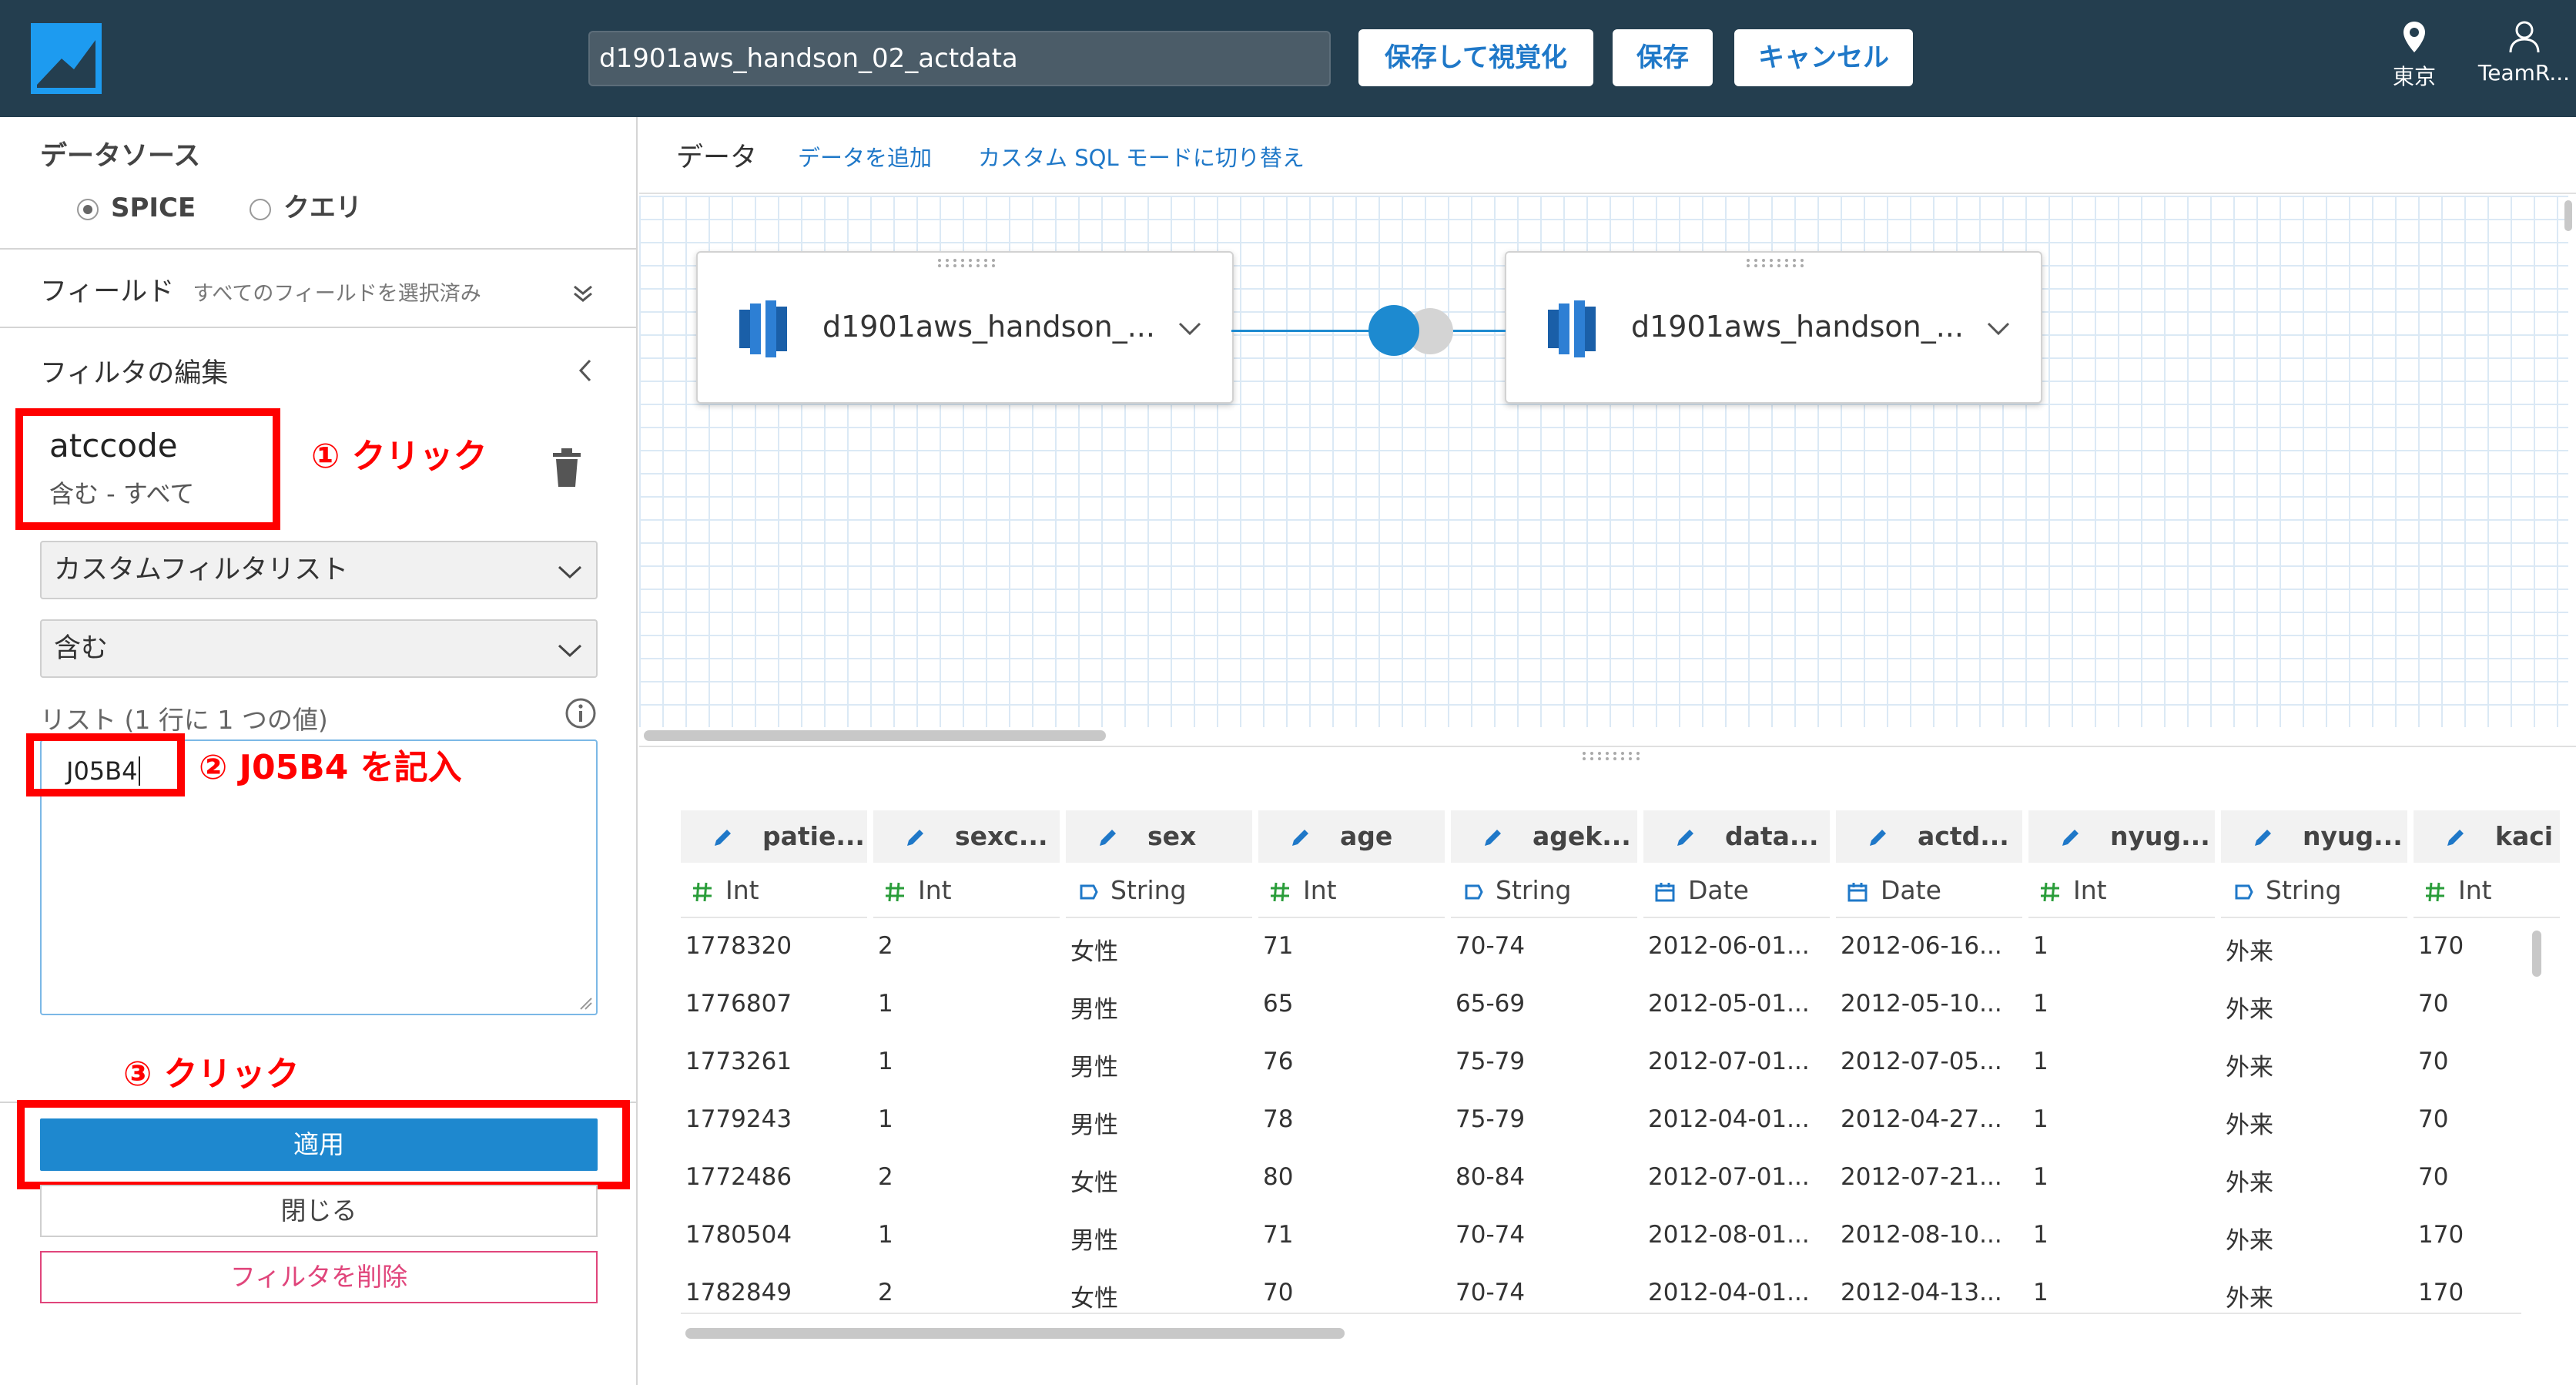 This screenshot has height=1385, width=2576. Describe the element at coordinates (2414, 55) in the screenshot. I see `region-selector: 東京` at that location.